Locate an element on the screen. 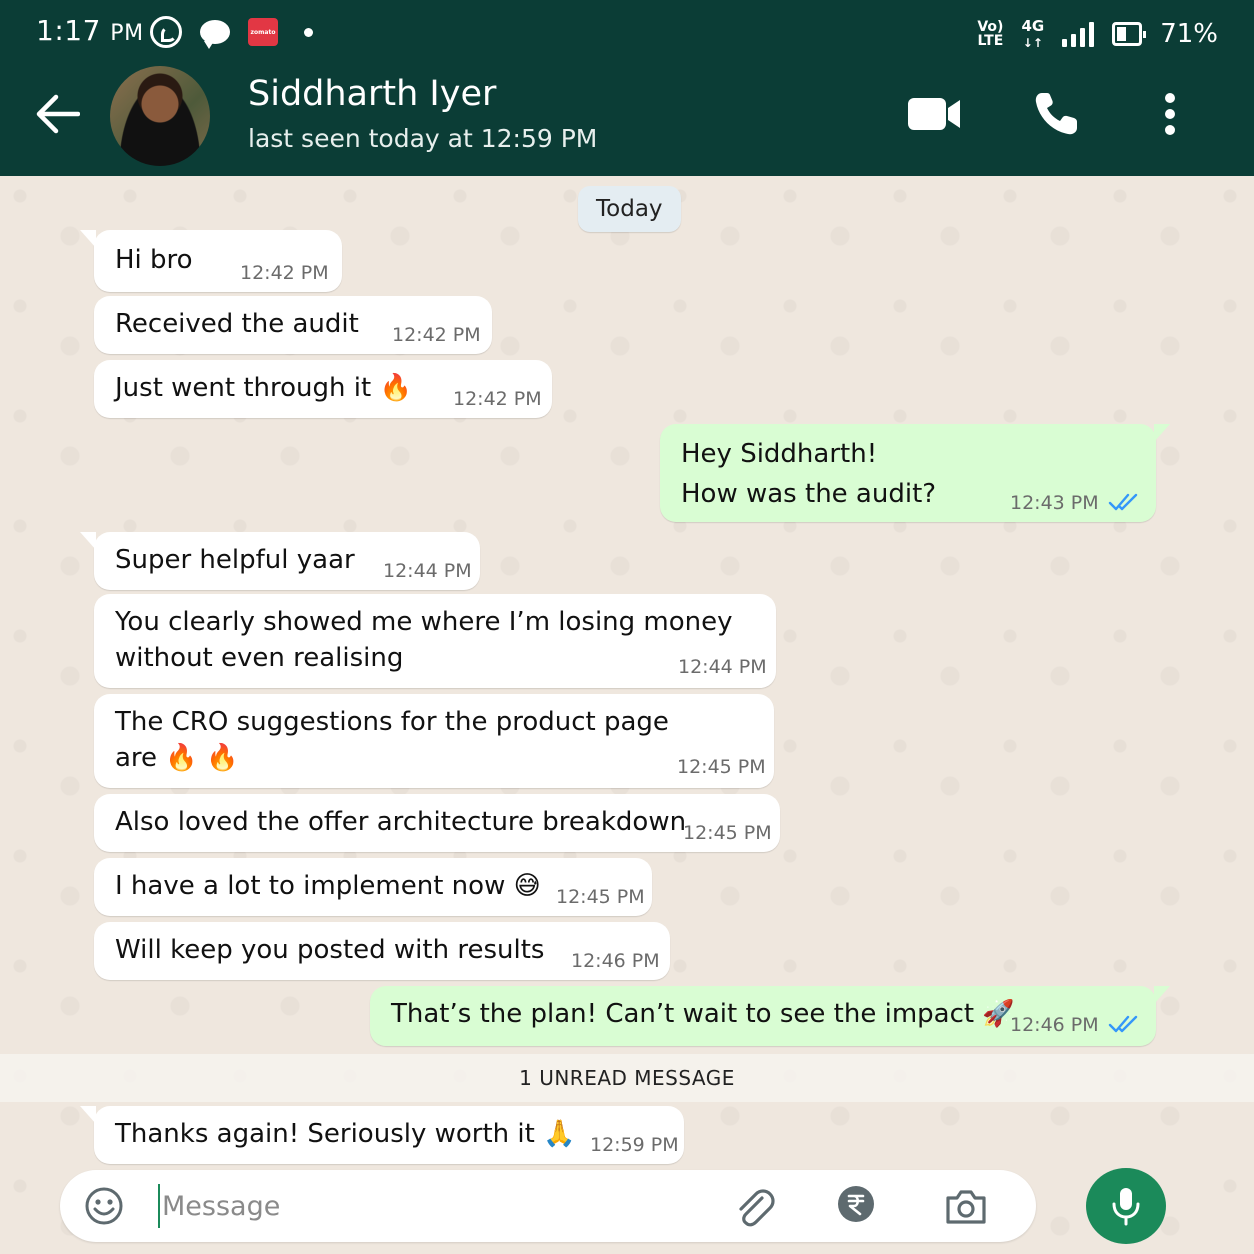 This screenshot has height=1254, width=1254. video-call-icon is located at coordinates (934, 114).